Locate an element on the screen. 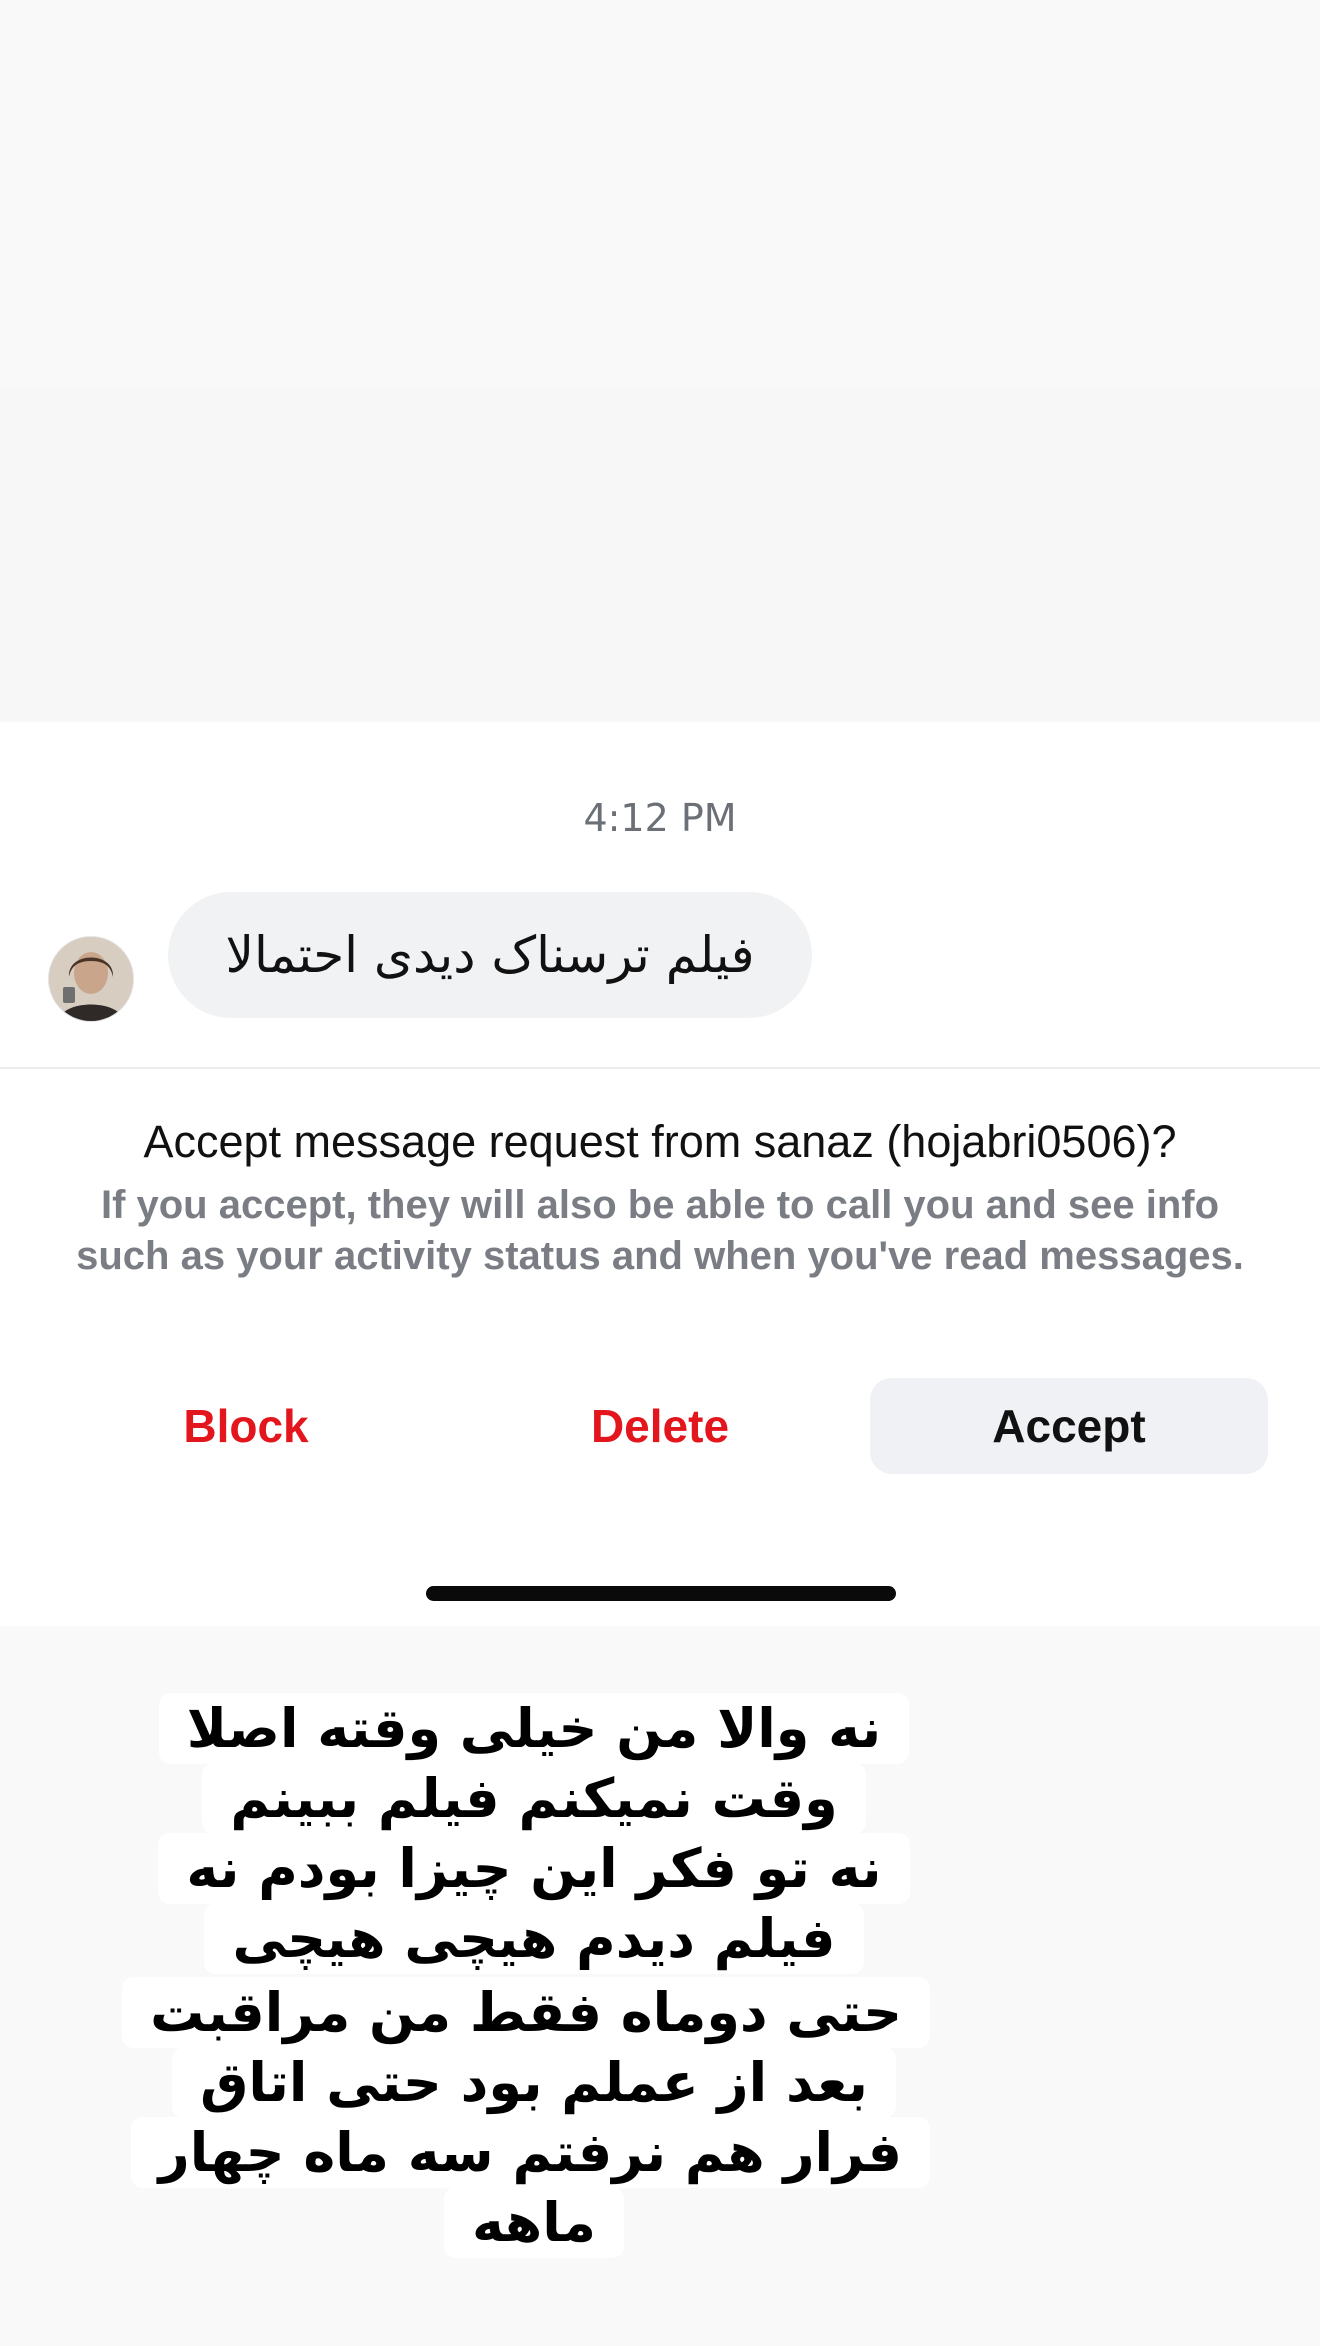 This screenshot has width=1320, height=2346. media-area-middle is located at coordinates (660, 555).